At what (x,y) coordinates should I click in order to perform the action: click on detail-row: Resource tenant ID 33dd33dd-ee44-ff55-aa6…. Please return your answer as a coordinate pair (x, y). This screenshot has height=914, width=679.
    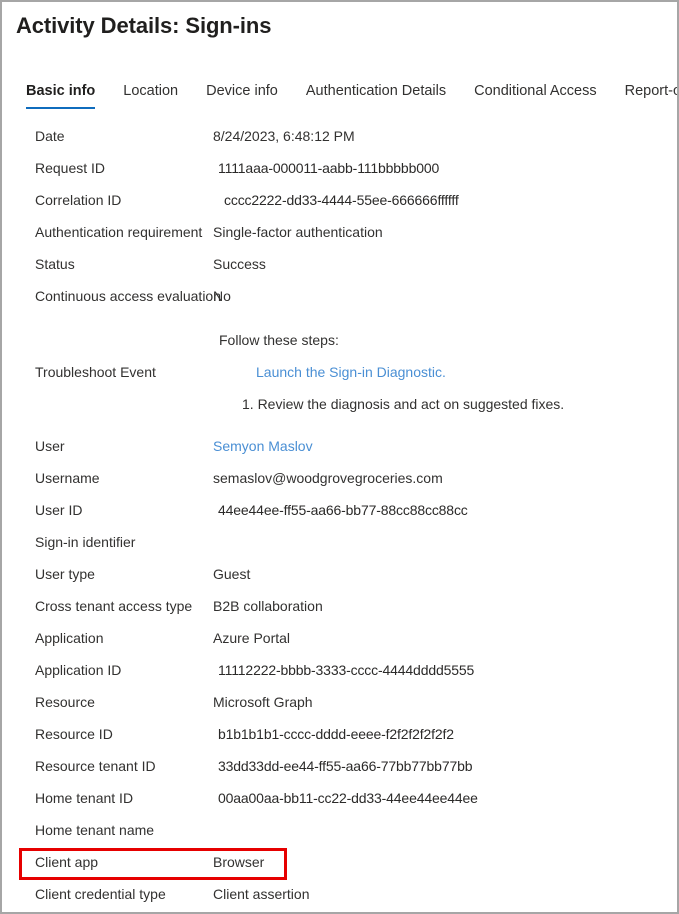
    Looking at the image, I should click on (339, 766).